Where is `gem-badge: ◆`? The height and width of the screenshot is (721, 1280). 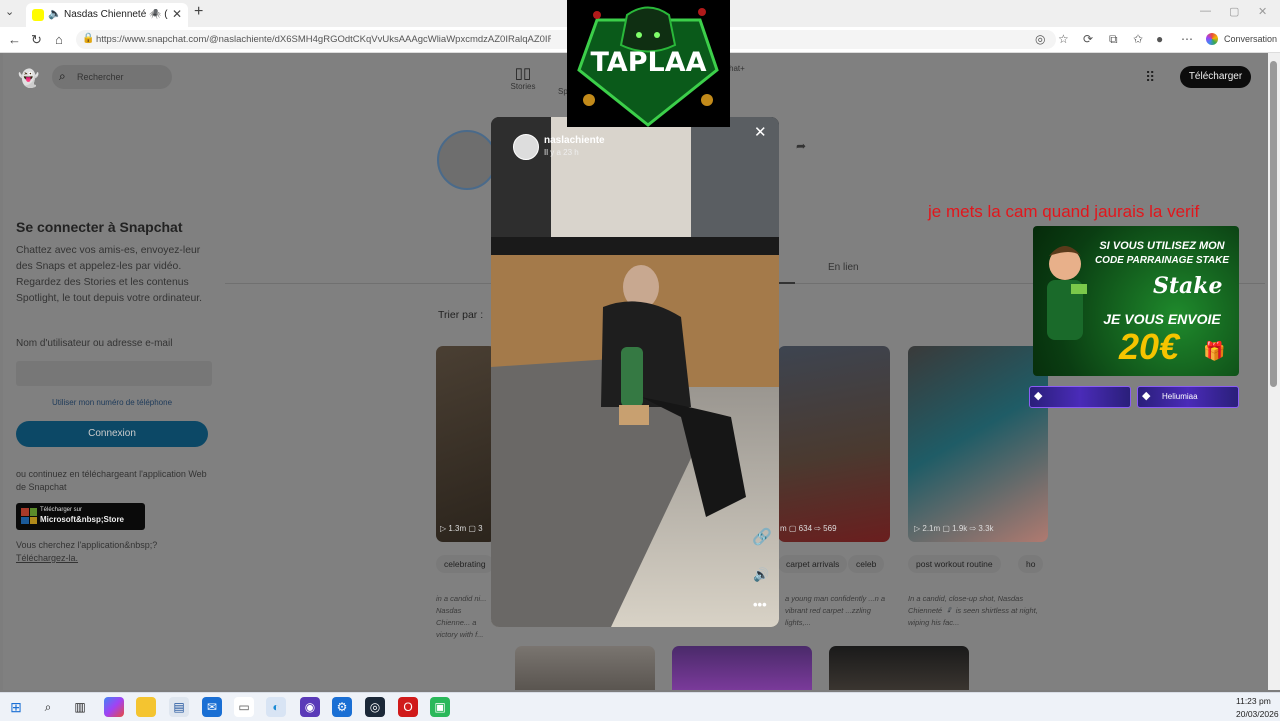 gem-badge: ◆ is located at coordinates (1080, 397).